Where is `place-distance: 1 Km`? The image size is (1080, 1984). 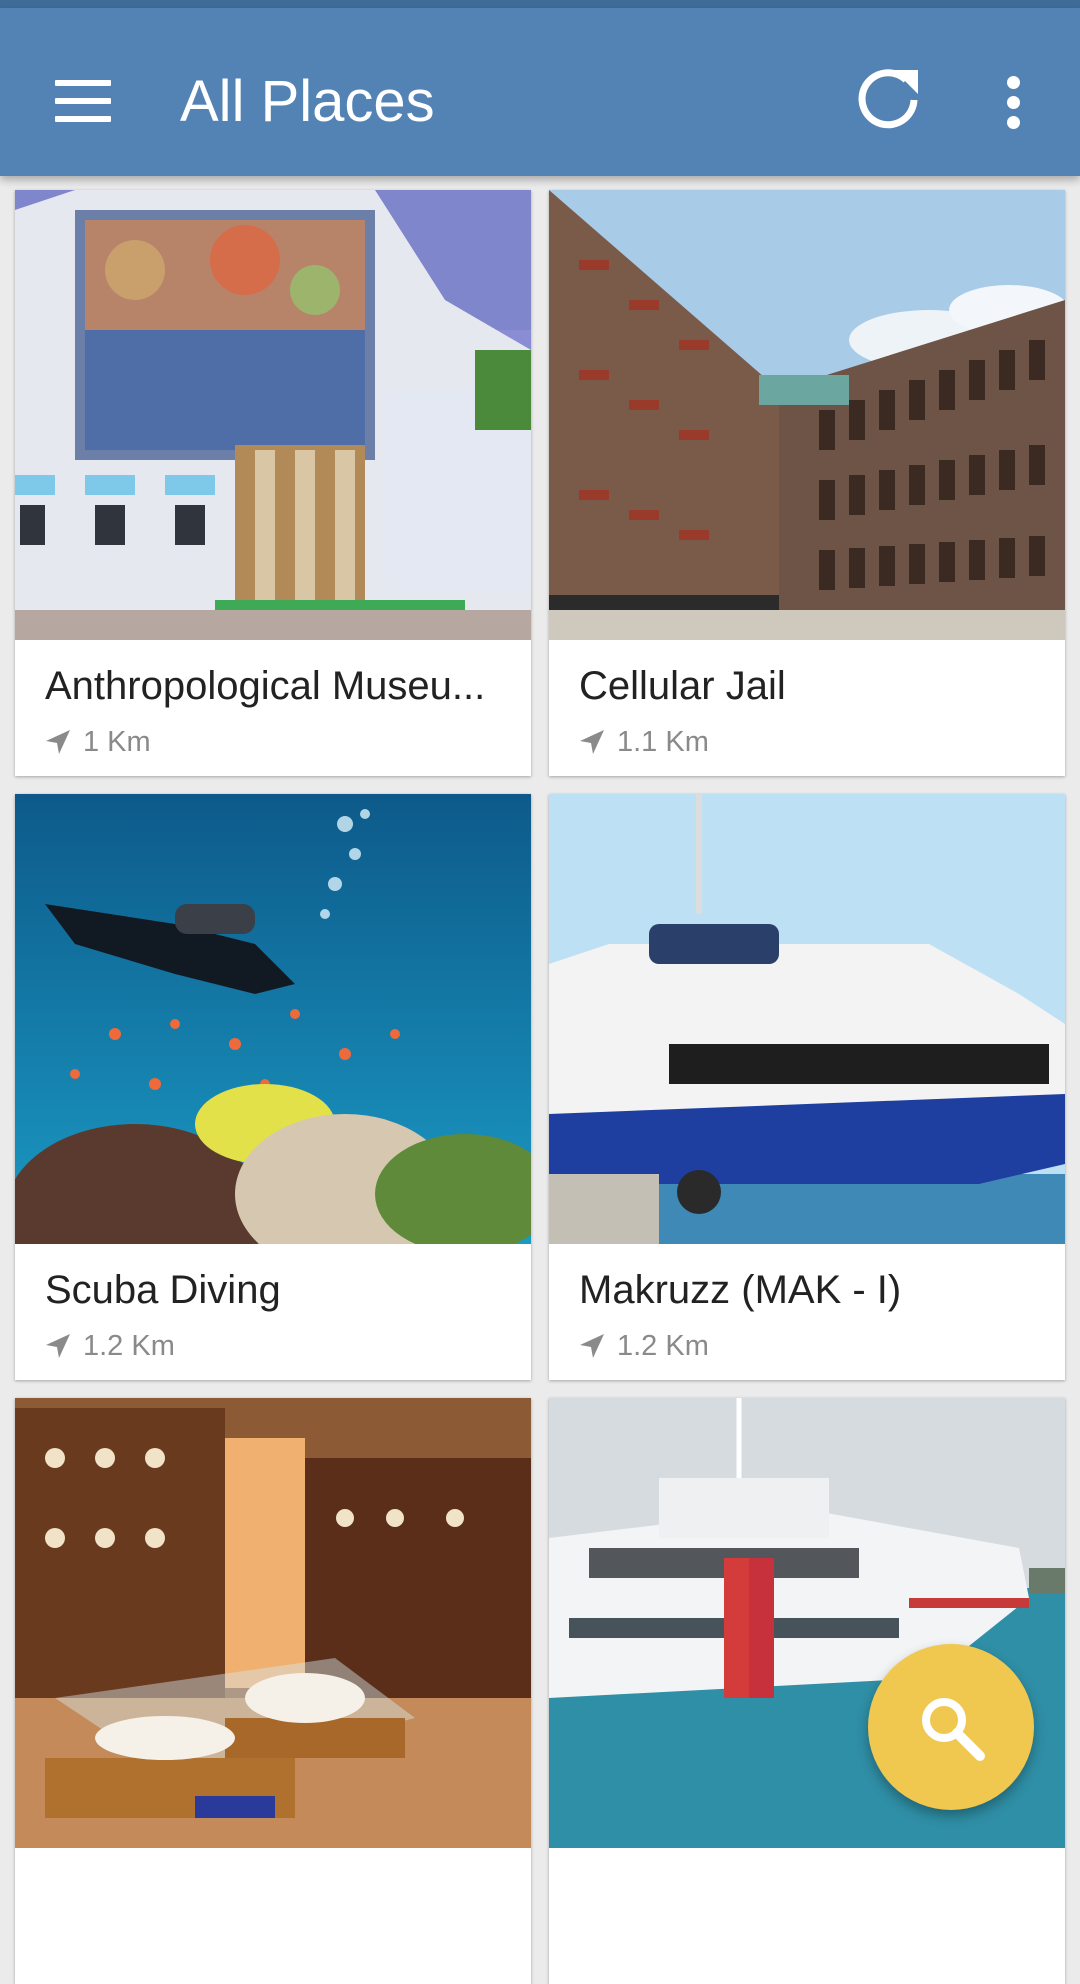
place-distance: 1 Km is located at coordinates (98, 742).